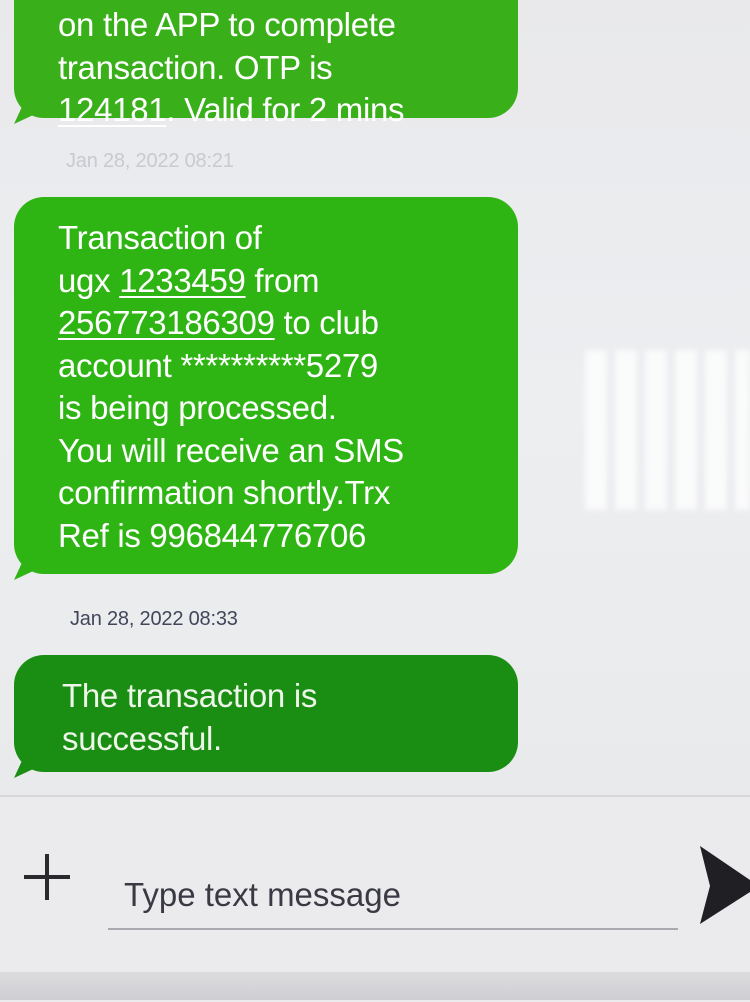 This screenshot has width=750, height=1002. Describe the element at coordinates (150, 161) in the screenshot. I see `message-timestamp: Jan 28, 2022 08:21` at that location.